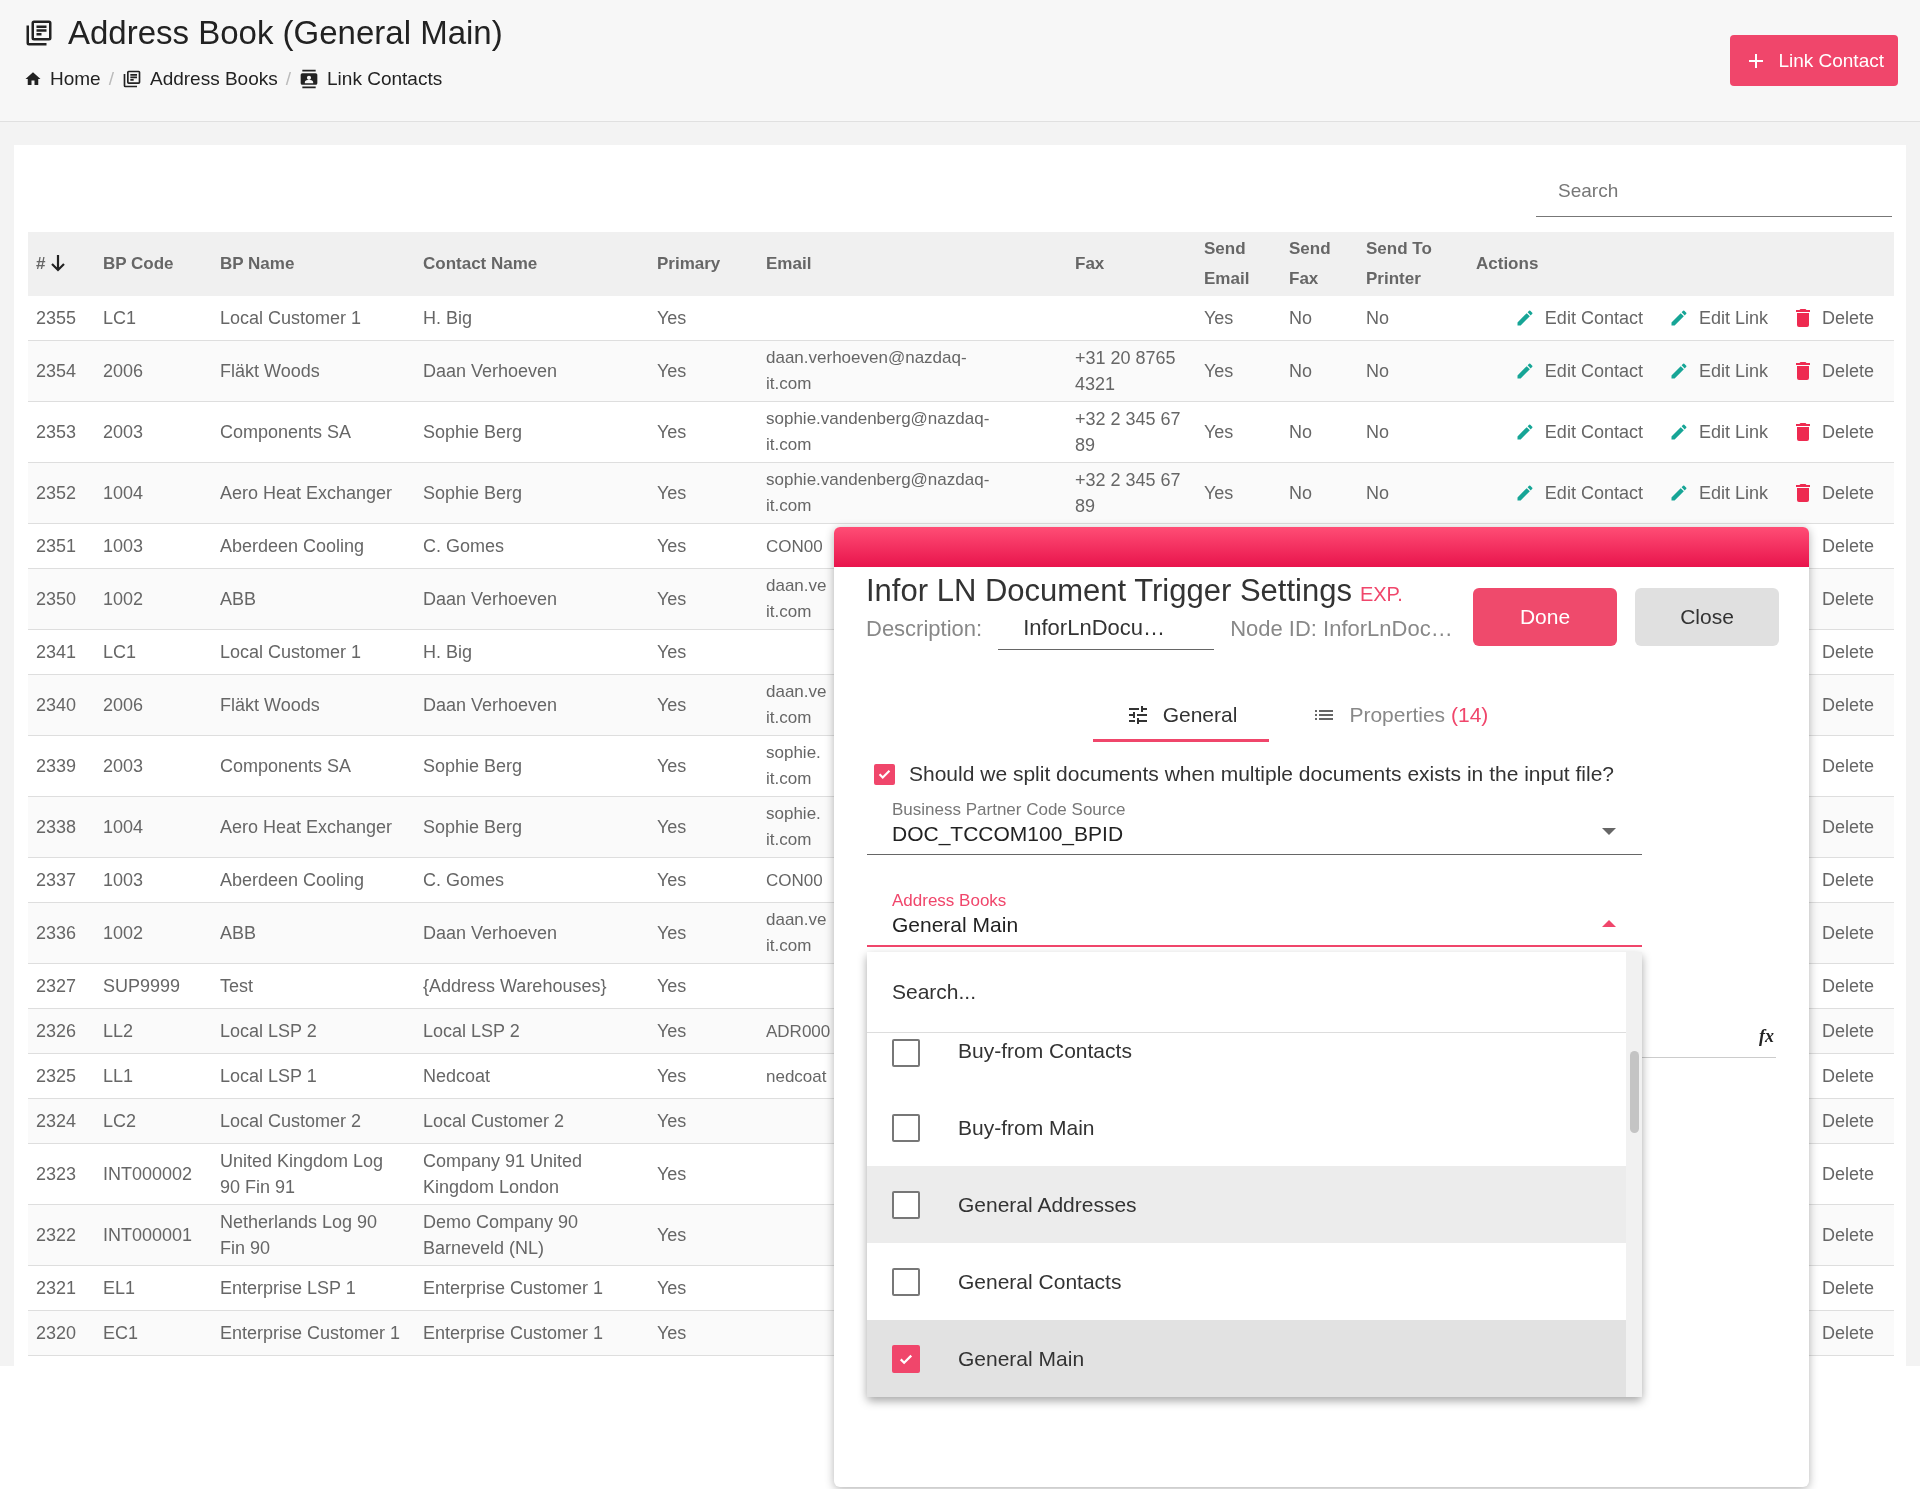  What do you see at coordinates (61, 264) in the screenshot?
I see `column-header: #` at bounding box center [61, 264].